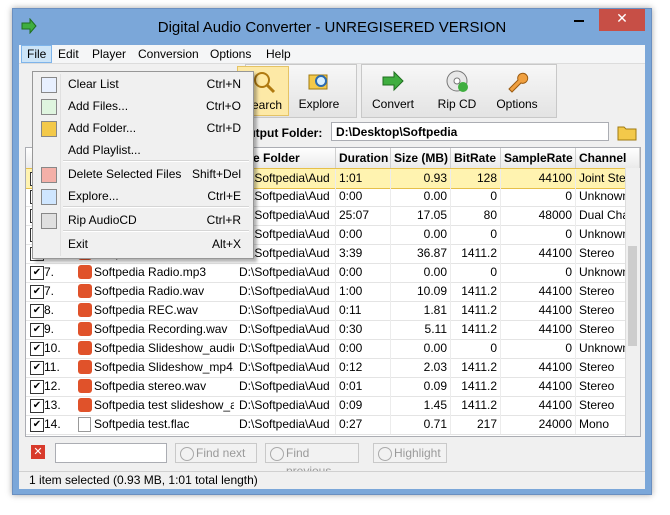 This screenshot has width=670, height=515. What do you see at coordinates (164, 348) in the screenshot?
I see `file-name: Softpedia Slideshow_audio` at bounding box center [164, 348].